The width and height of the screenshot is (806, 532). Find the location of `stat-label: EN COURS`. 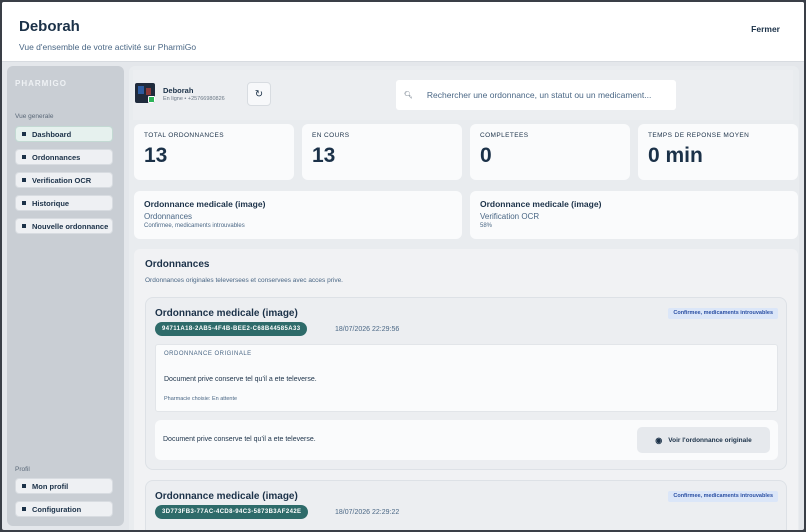

stat-label: EN COURS is located at coordinates (331, 135).